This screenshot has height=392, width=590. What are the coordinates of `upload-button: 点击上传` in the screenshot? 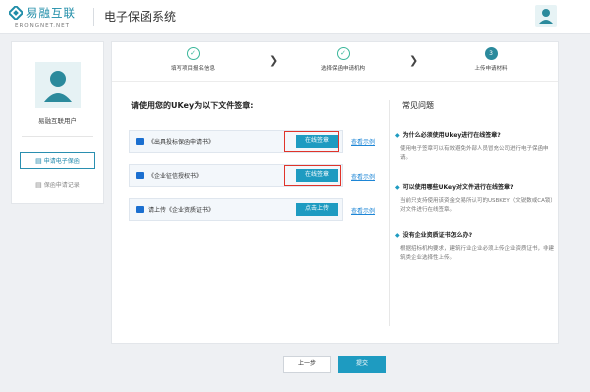 It's located at (317, 209).